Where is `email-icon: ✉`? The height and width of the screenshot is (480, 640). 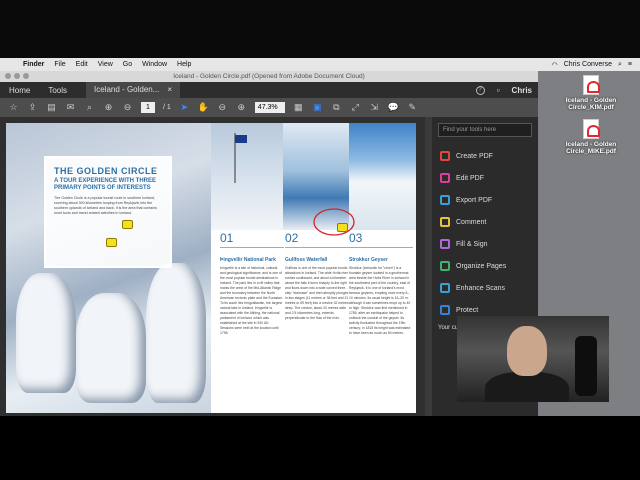 email-icon: ✉ is located at coordinates (70, 107).